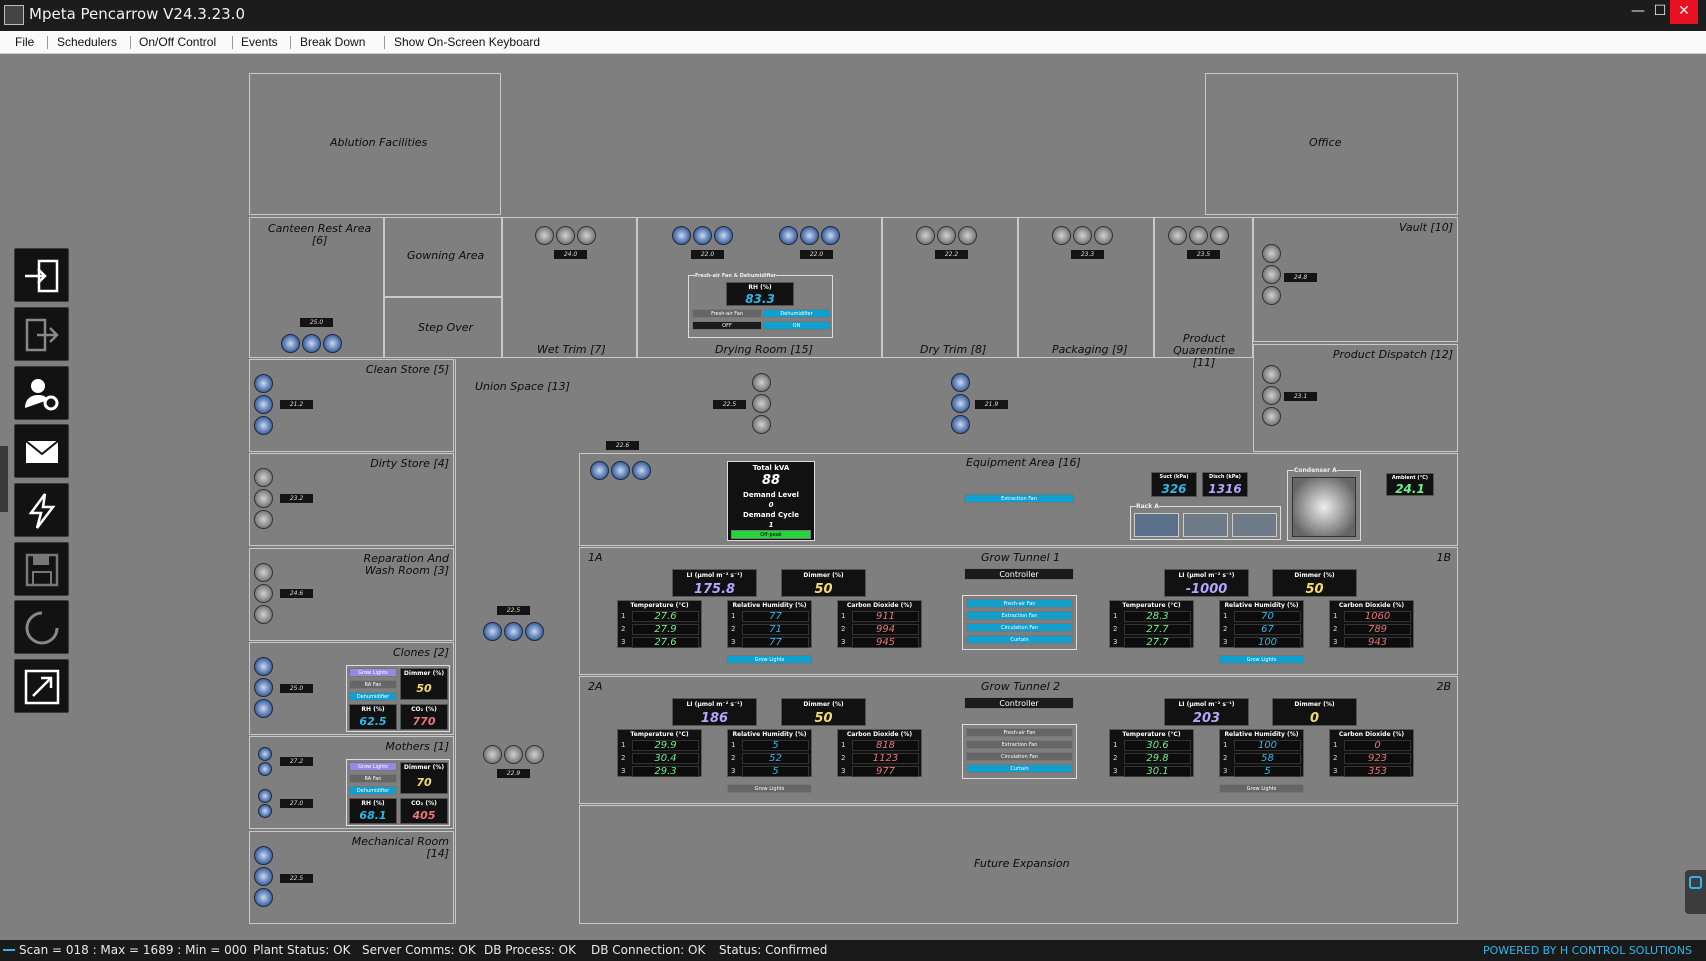 The height and width of the screenshot is (961, 1706). I want to click on menu-breakdown: Break Down, so click(332, 42).